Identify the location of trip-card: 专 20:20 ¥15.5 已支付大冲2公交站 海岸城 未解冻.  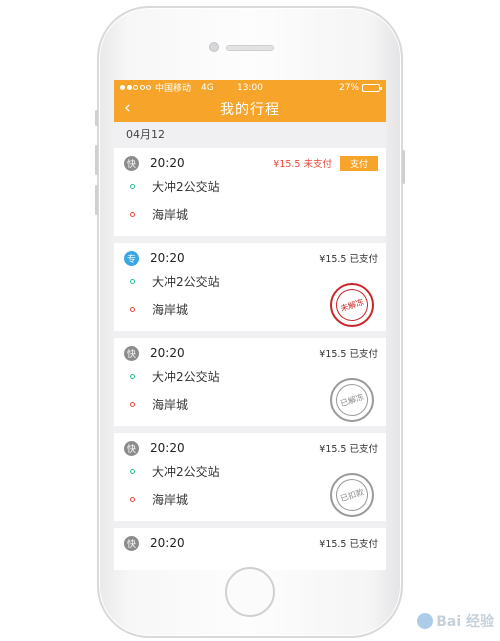
(250, 287).